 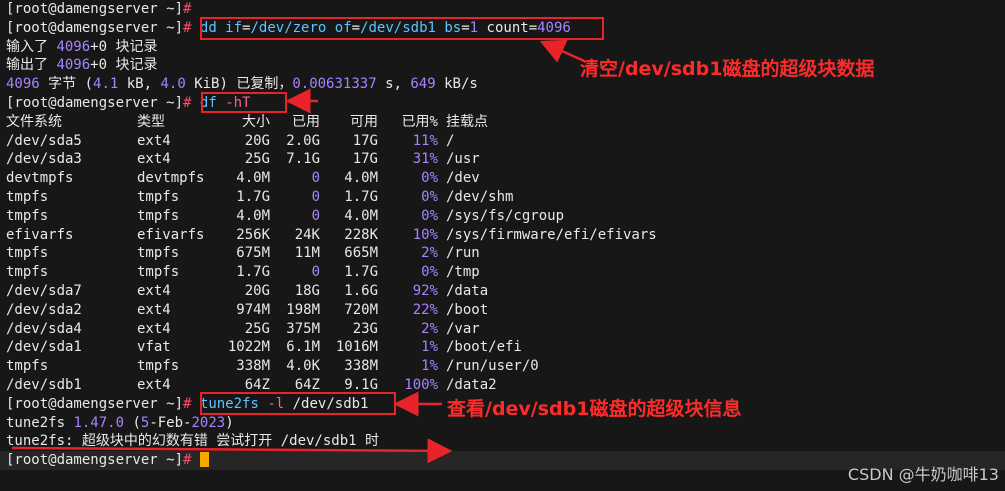 What do you see at coordinates (243, 253) in the screenshot?
I see `df-row: tmpfs tmpfs 675M 11M 665M 2%/run` at bounding box center [243, 253].